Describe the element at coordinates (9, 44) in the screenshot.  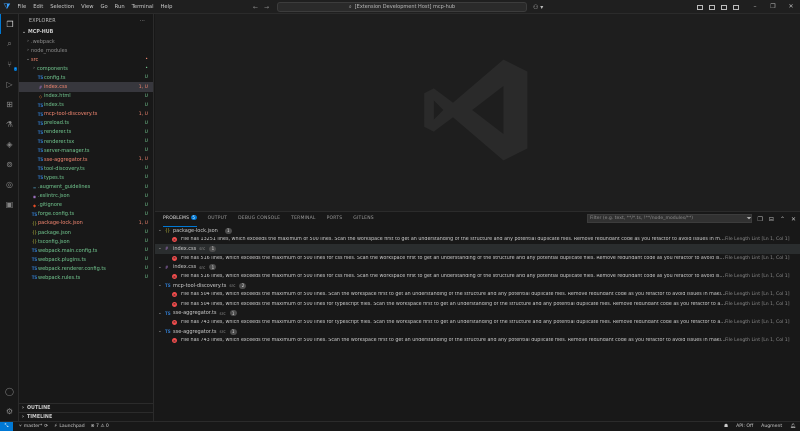
I see `search-view-icon: ⌕` at that location.